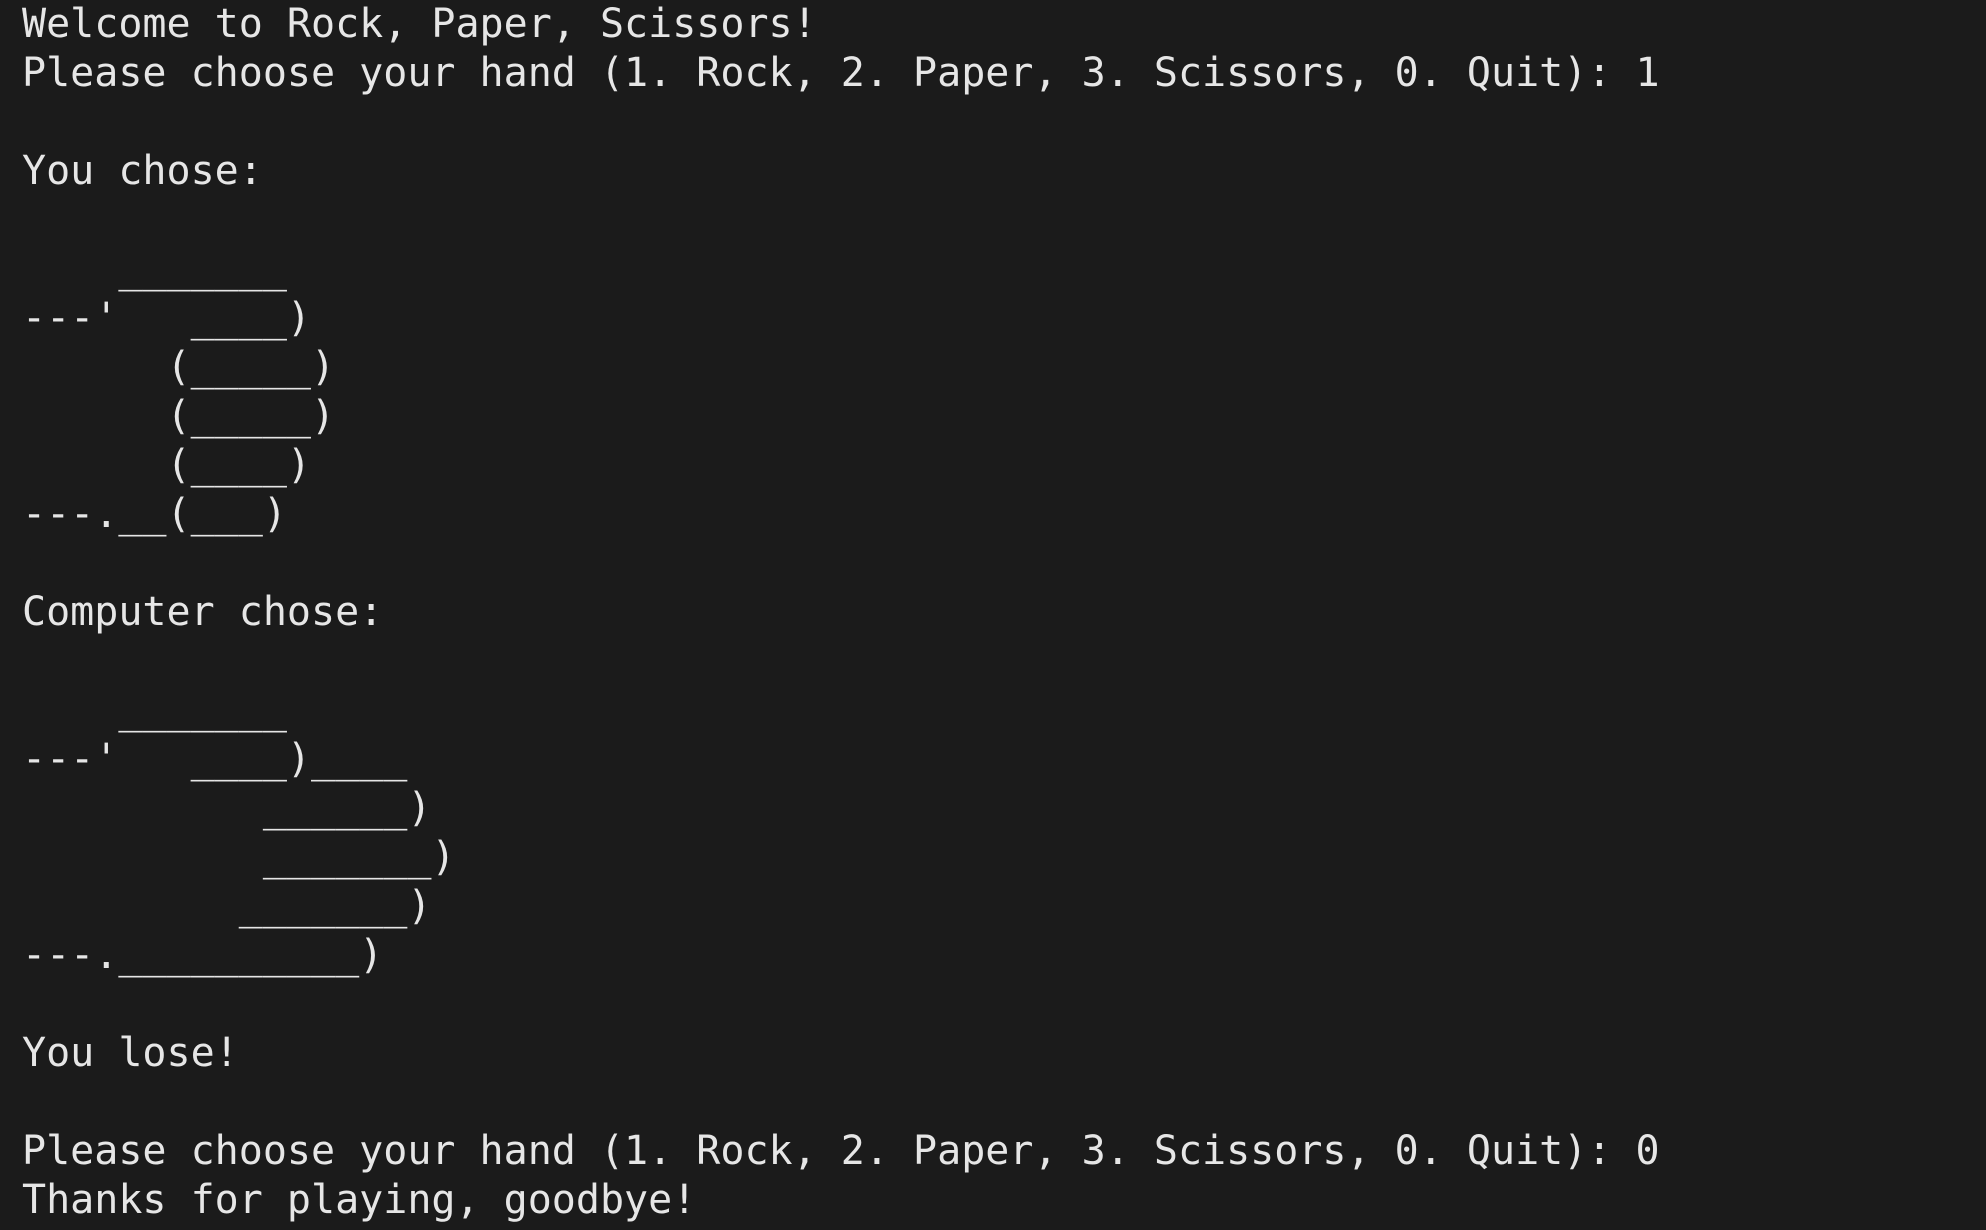 Image resolution: width=1986 pixels, height=1230 pixels. I want to click on ascii-art-line: ---' ____), so click(166, 318).